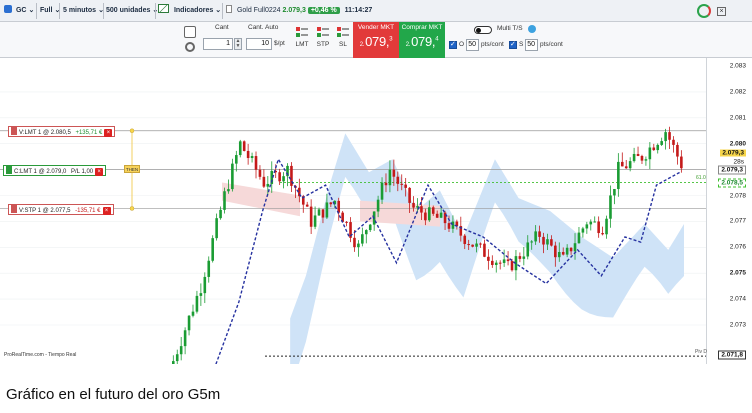  What do you see at coordinates (422, 27) in the screenshot?
I see `buy-title: Comprar MKT` at bounding box center [422, 27].